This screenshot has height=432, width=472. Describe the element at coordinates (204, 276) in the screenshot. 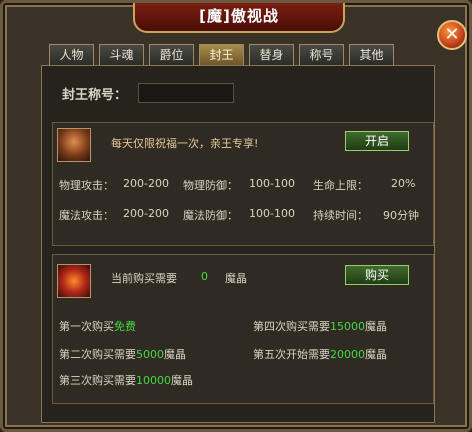

I see `current-cost-value: 0` at that location.